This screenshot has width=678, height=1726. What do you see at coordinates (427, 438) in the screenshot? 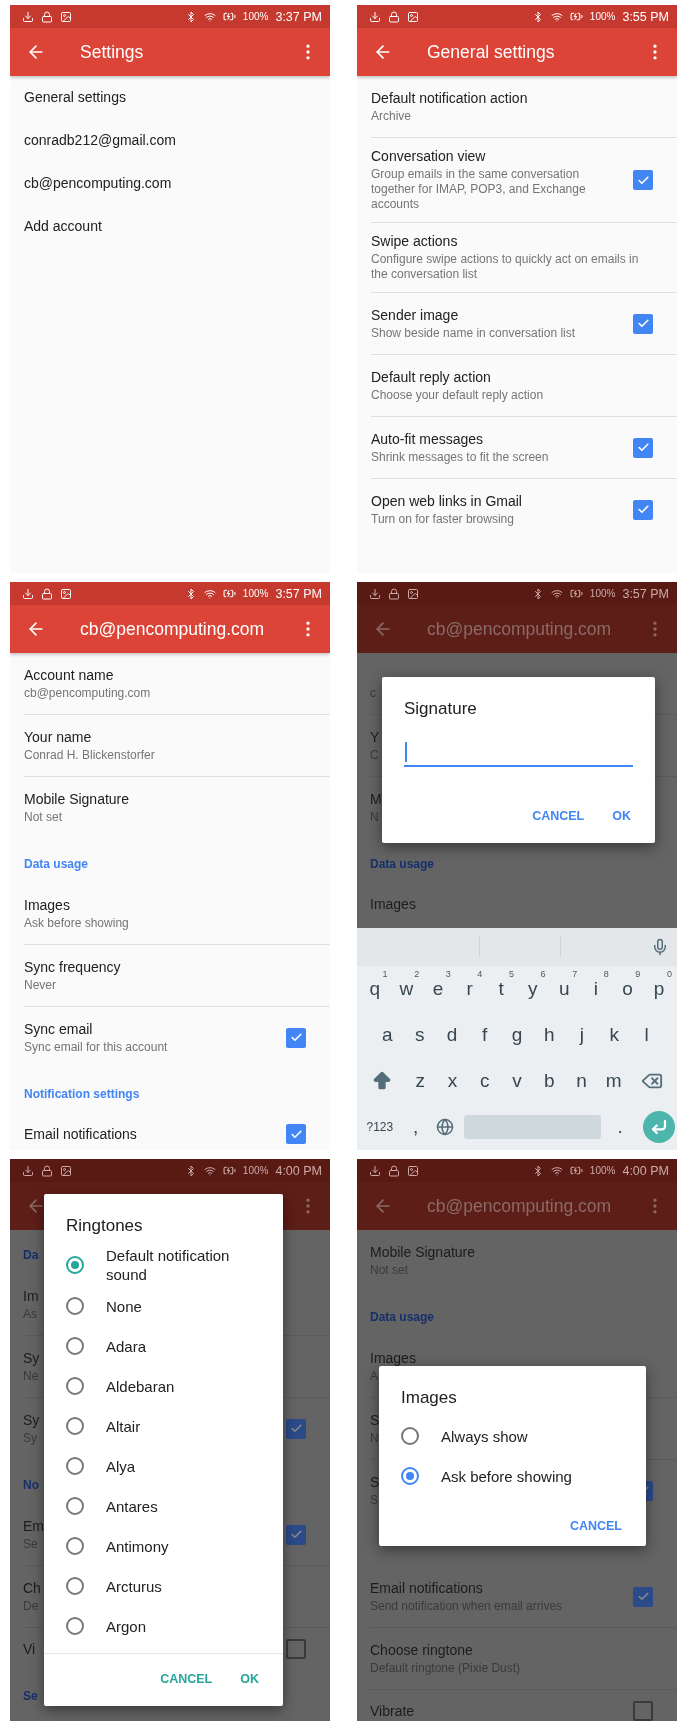
I see `setting-title: Auto-fit messages` at bounding box center [427, 438].